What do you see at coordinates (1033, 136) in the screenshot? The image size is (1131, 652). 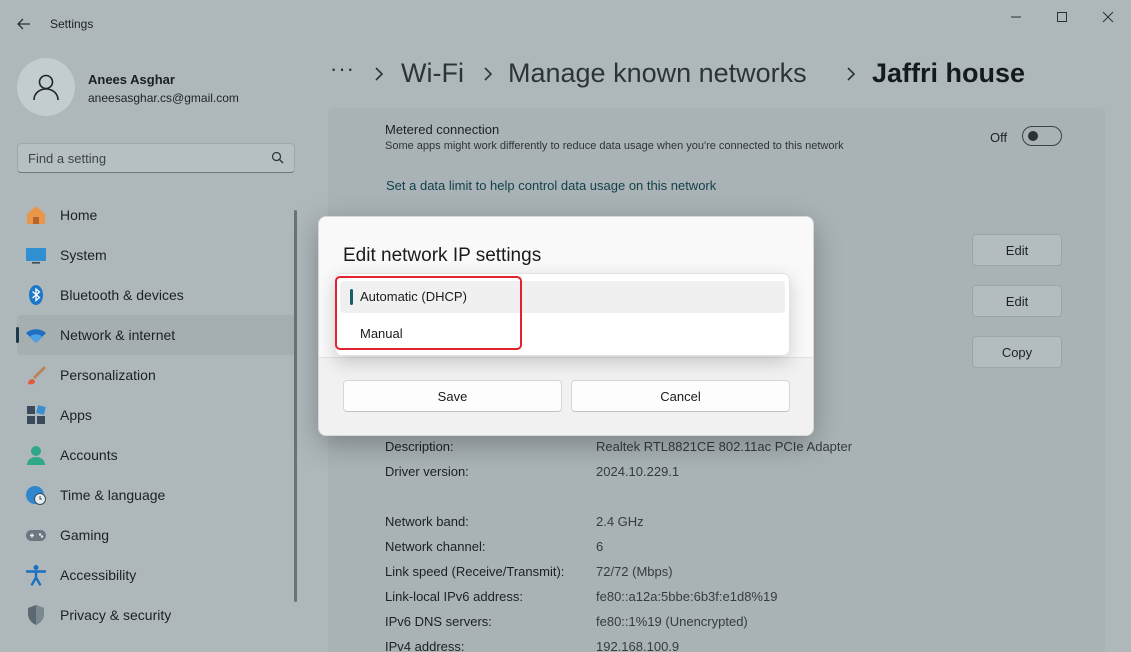 I see `toggle-knob` at bounding box center [1033, 136].